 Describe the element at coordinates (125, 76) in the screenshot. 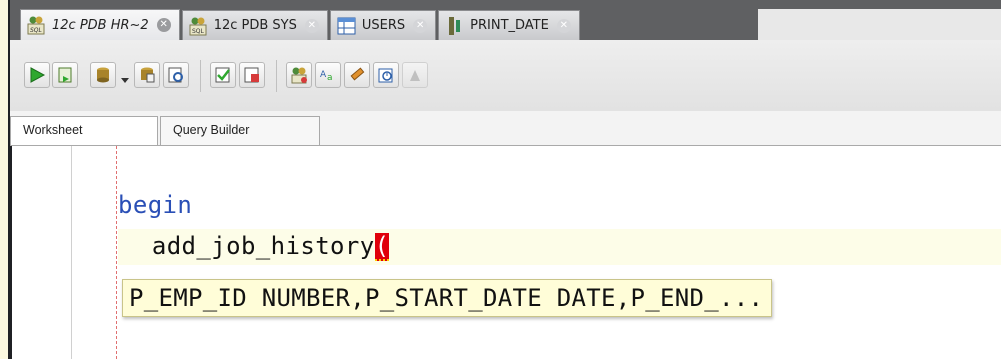

I see `dropdown-arrow-icon` at that location.